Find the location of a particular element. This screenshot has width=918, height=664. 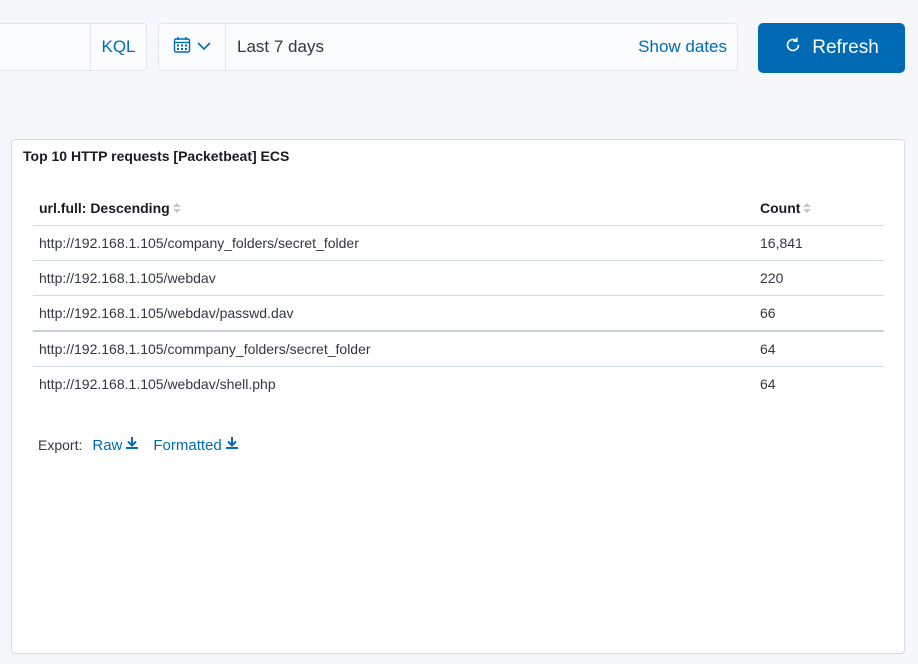

count-cell: 220 is located at coordinates (772, 278).